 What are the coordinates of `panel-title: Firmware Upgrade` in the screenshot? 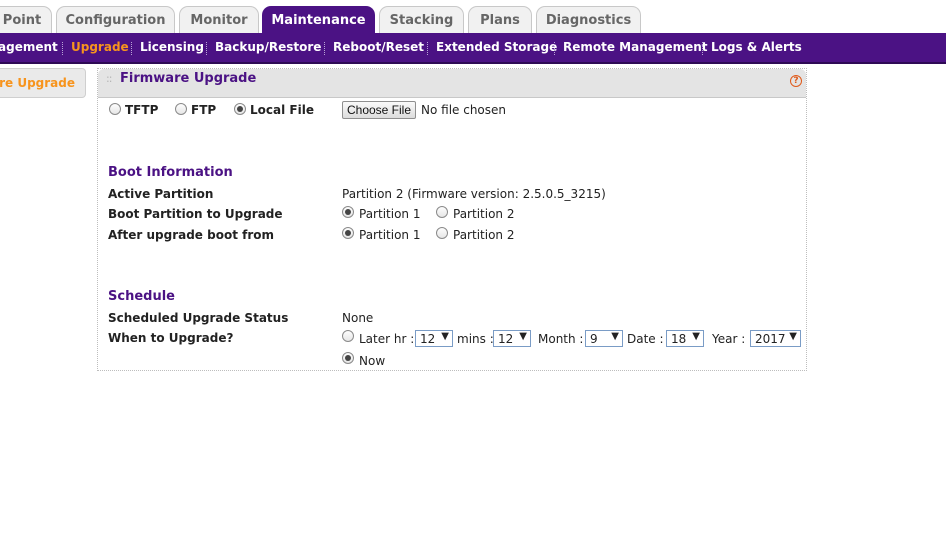 It's located at (188, 78).